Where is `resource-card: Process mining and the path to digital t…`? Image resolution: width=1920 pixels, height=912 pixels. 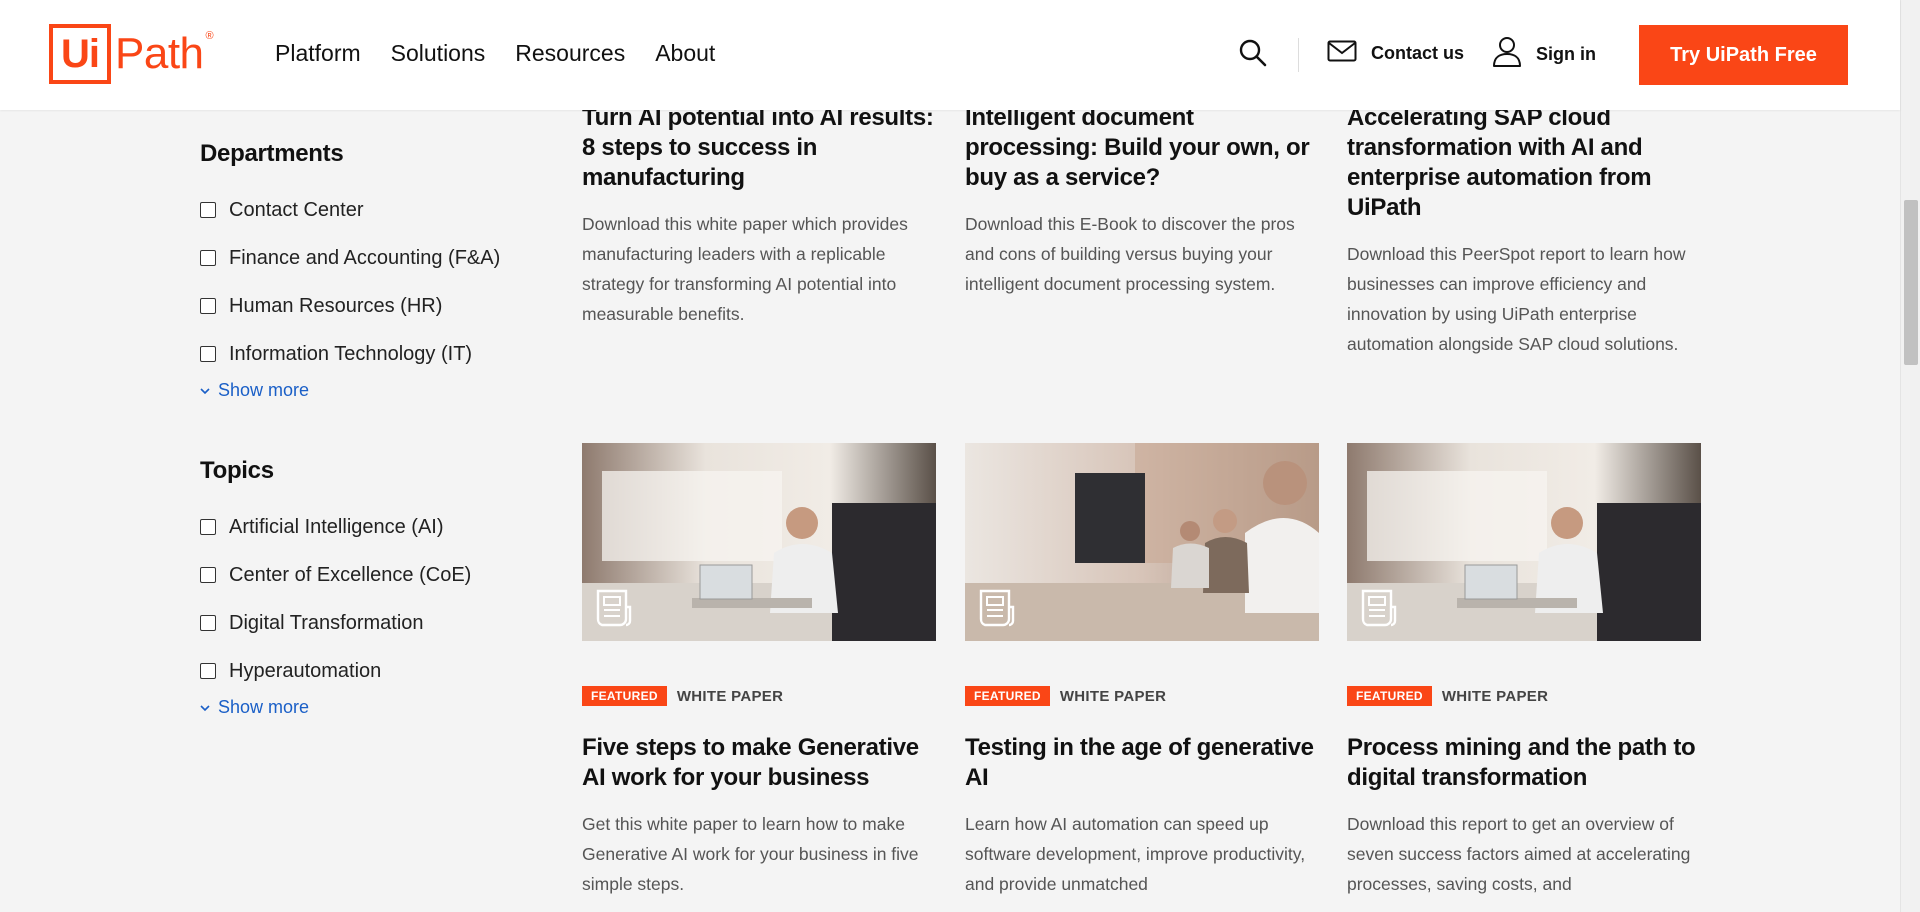 resource-card: Process mining and the path to digital t… is located at coordinates (1524, 816).